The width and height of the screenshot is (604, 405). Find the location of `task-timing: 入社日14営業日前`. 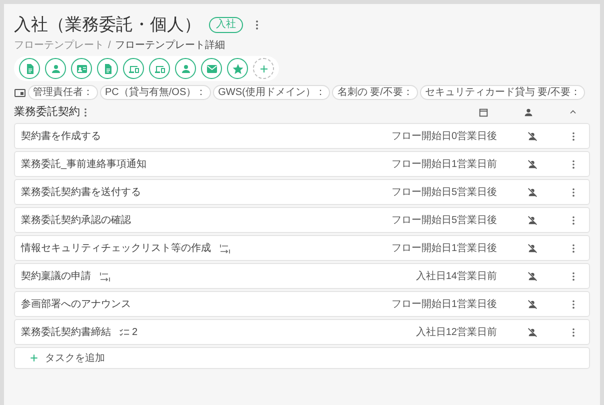

task-timing: 入社日14営業日前 is located at coordinates (456, 277).